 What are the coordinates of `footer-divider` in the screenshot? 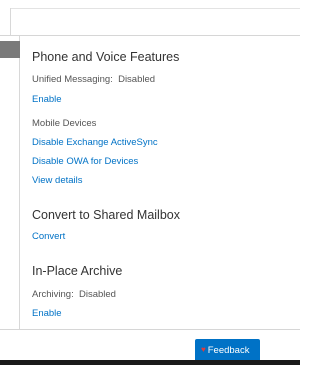 It's located at (150, 329).